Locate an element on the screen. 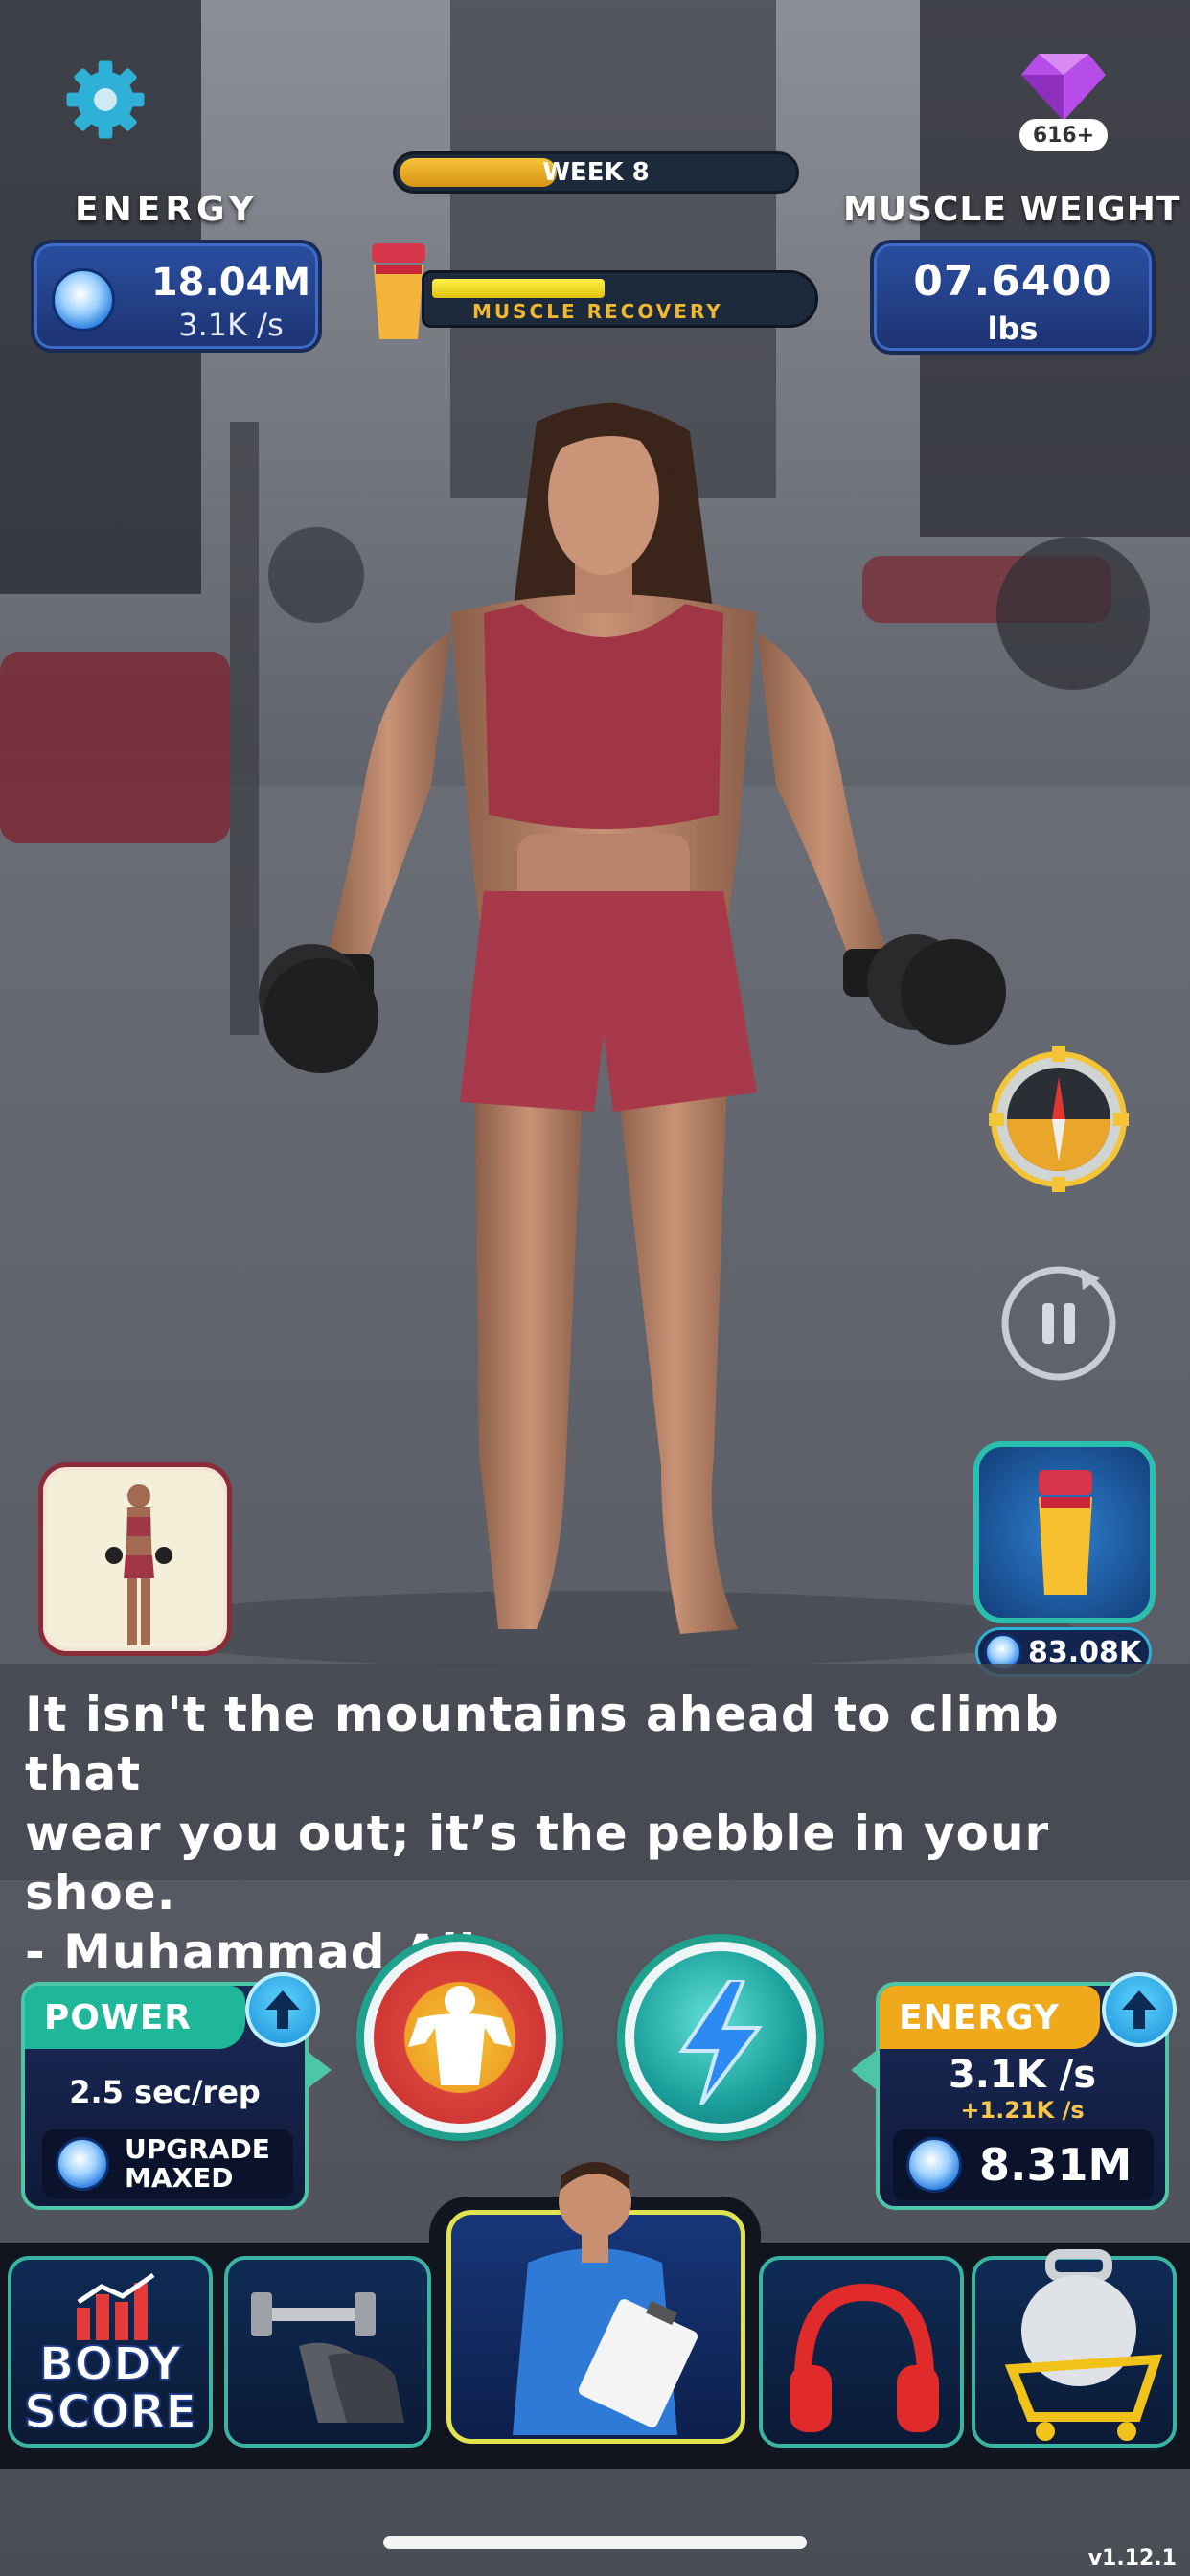  power-bolt-icon is located at coordinates (83, 2164).